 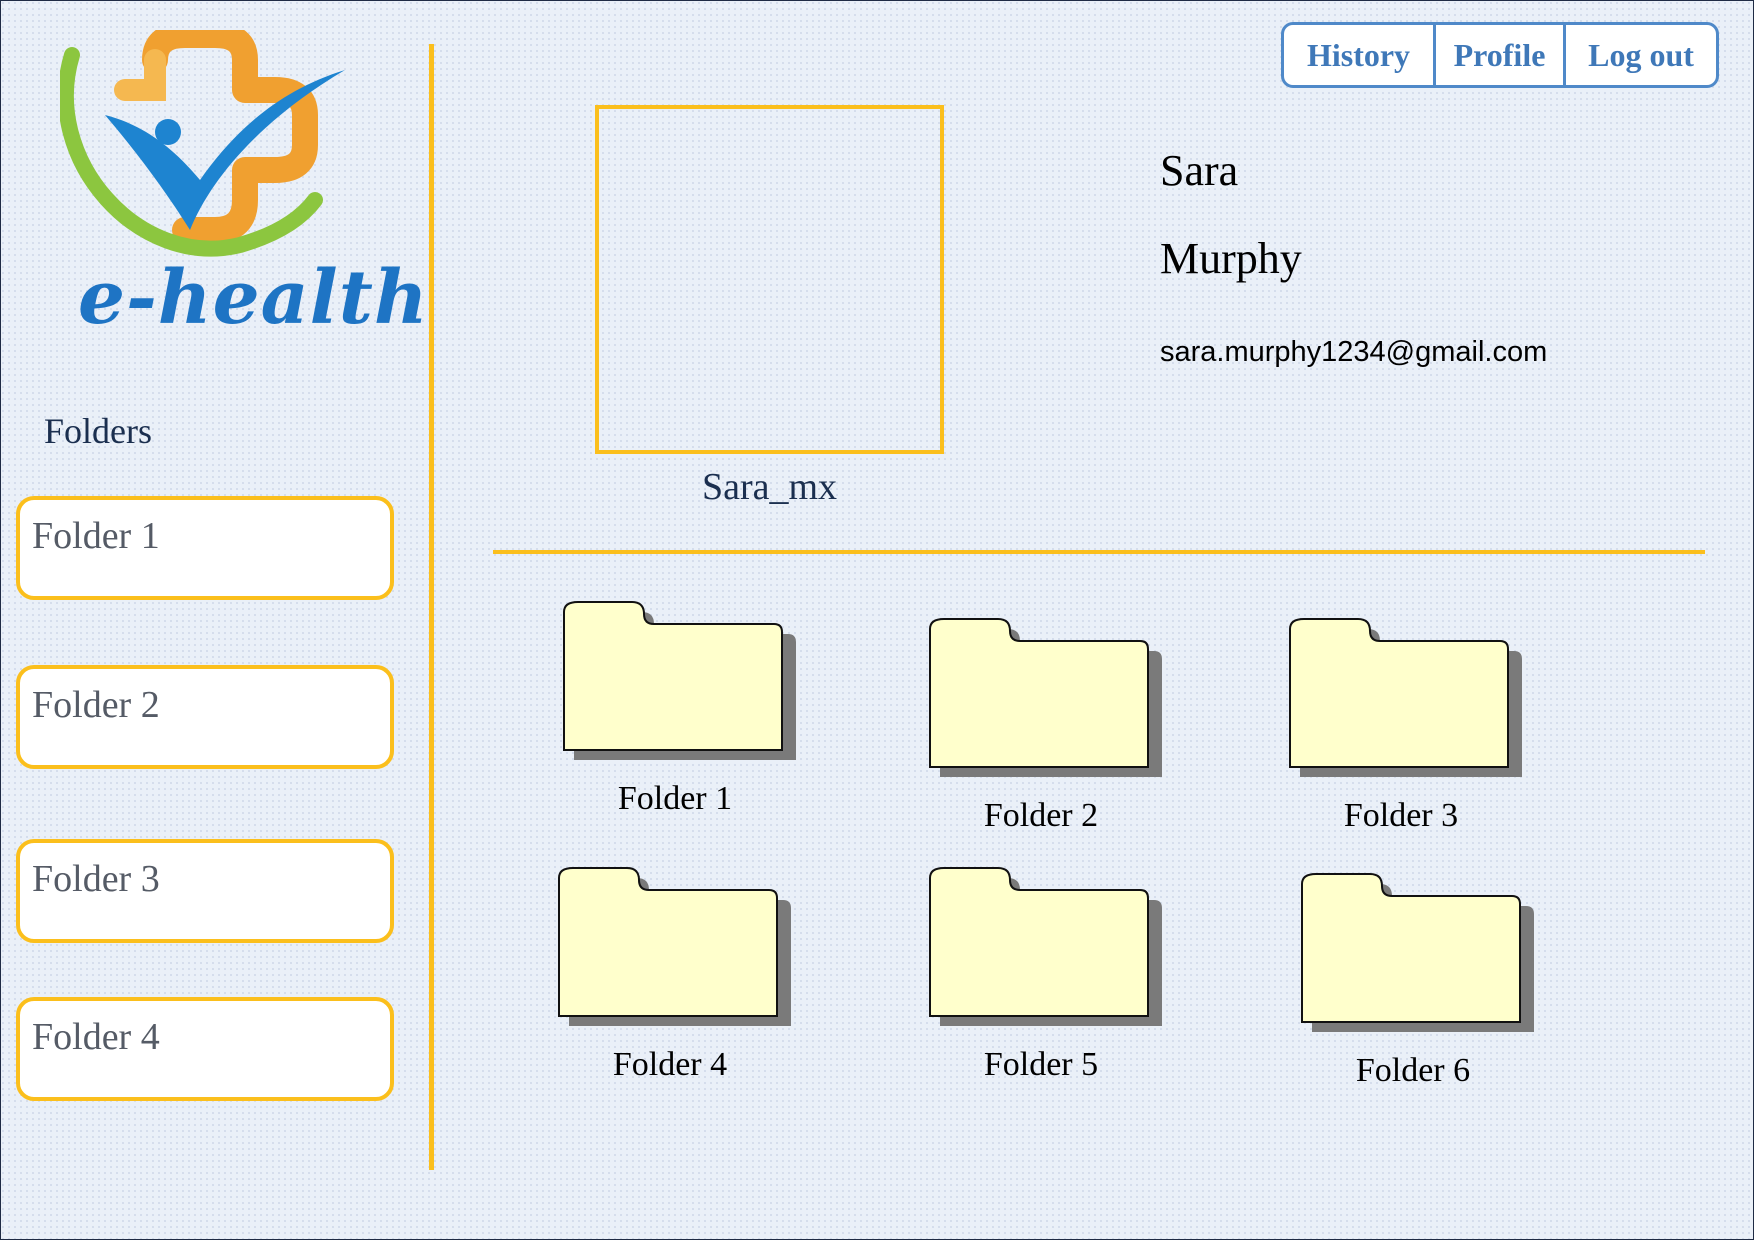 I want to click on sidebar-item-label: Folder 4, so click(x=96, y=1037).